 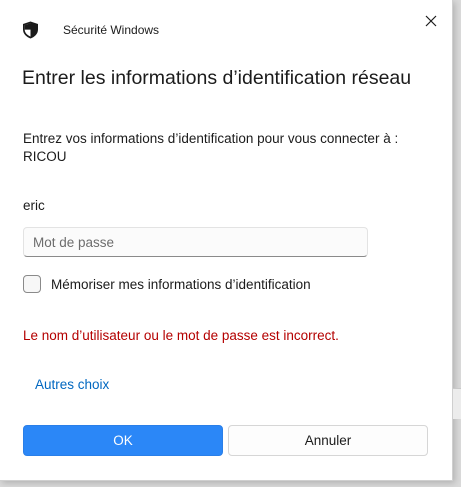 What do you see at coordinates (72, 384) in the screenshot?
I see `more-choices-link: Autres choix` at bounding box center [72, 384].